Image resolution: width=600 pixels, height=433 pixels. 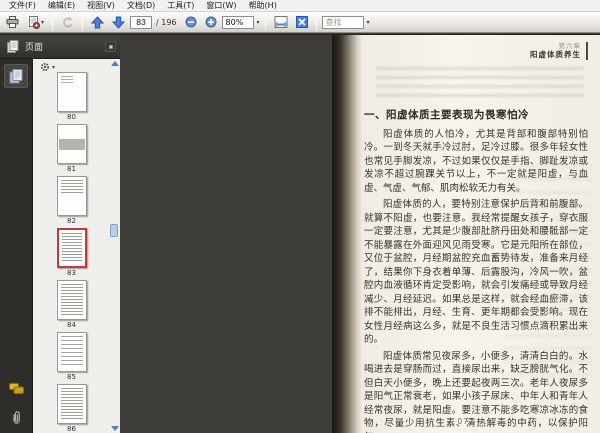 What do you see at coordinates (16, 246) in the screenshot?
I see `navigation-tabs` at bounding box center [16, 246].